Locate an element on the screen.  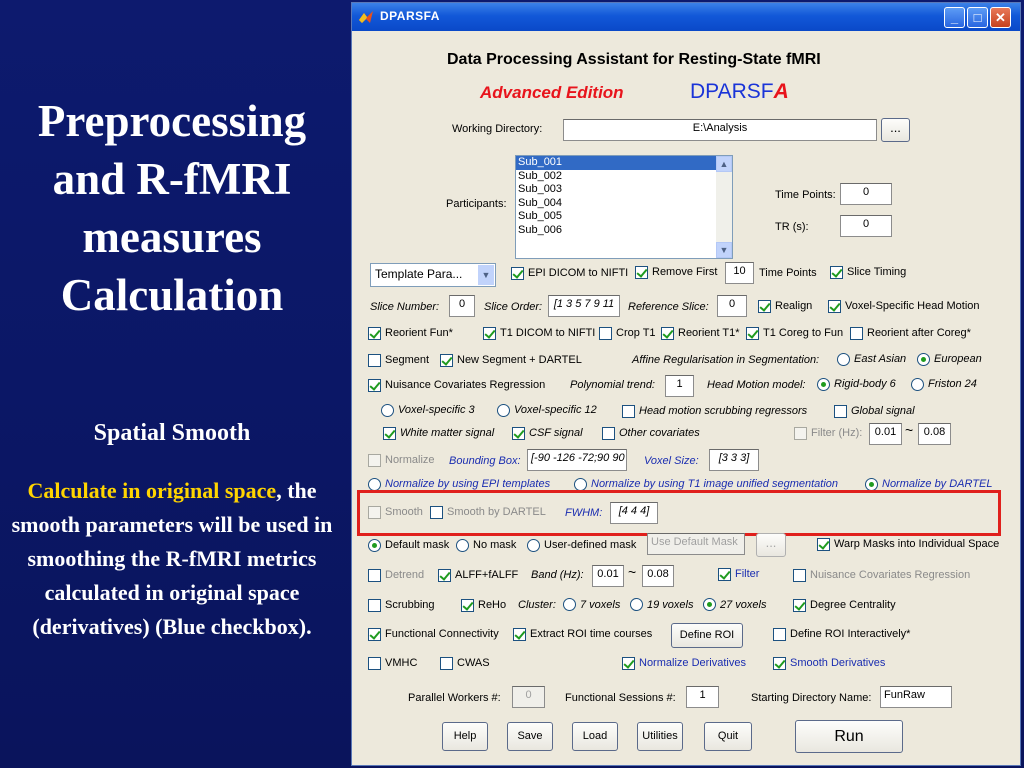
close-button: ✕ is located at coordinates (1000, 17).